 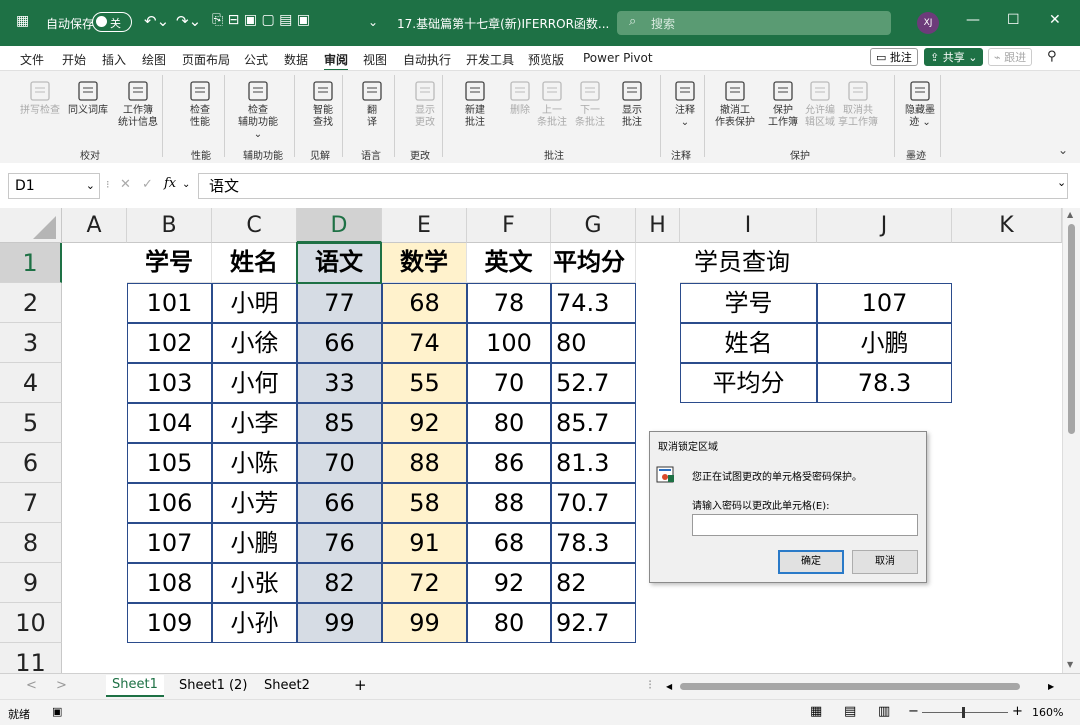 What do you see at coordinates (323, 104) in the screenshot?
I see `ribbon-button-5: 智能 查找` at bounding box center [323, 104].